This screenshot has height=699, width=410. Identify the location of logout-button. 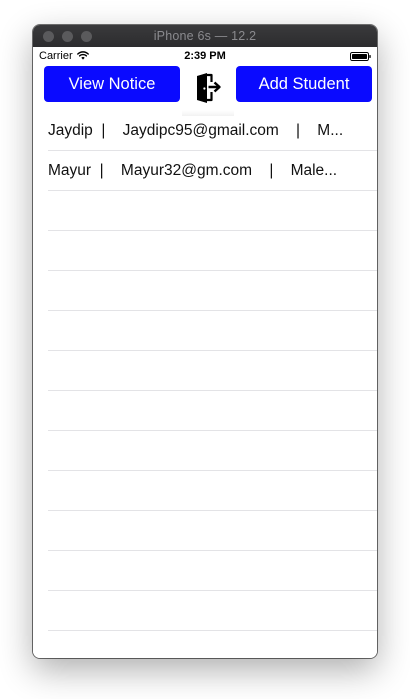
(208, 91).